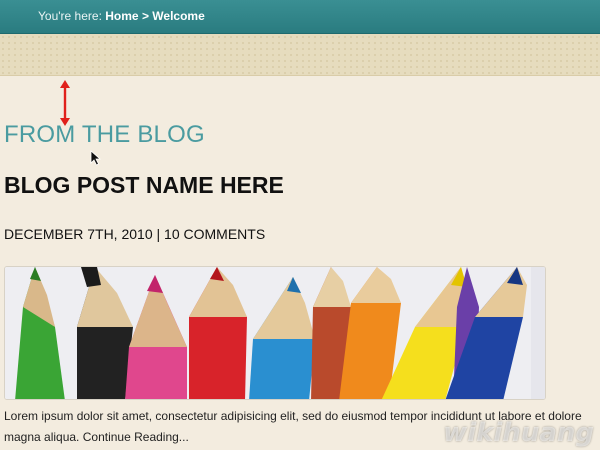 The image size is (600, 450). I want to click on watermark: wikihuang, so click(518, 433).